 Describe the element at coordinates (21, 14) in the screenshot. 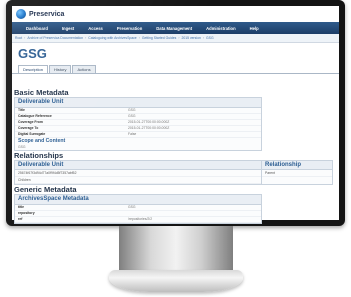

I see `preservica-logo-icon` at that location.